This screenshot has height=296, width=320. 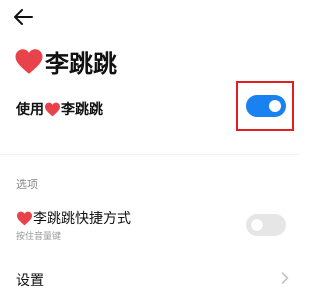 I want to click on shortcut-toggle, so click(x=266, y=225).